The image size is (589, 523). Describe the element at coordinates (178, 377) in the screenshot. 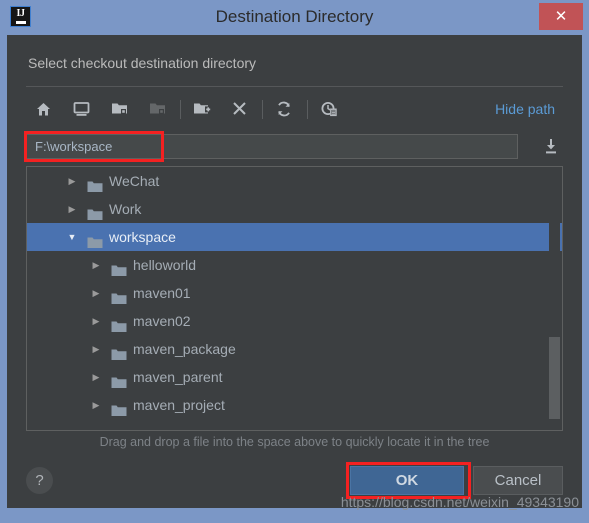

I see `tree-row-label: maven_parent` at that location.